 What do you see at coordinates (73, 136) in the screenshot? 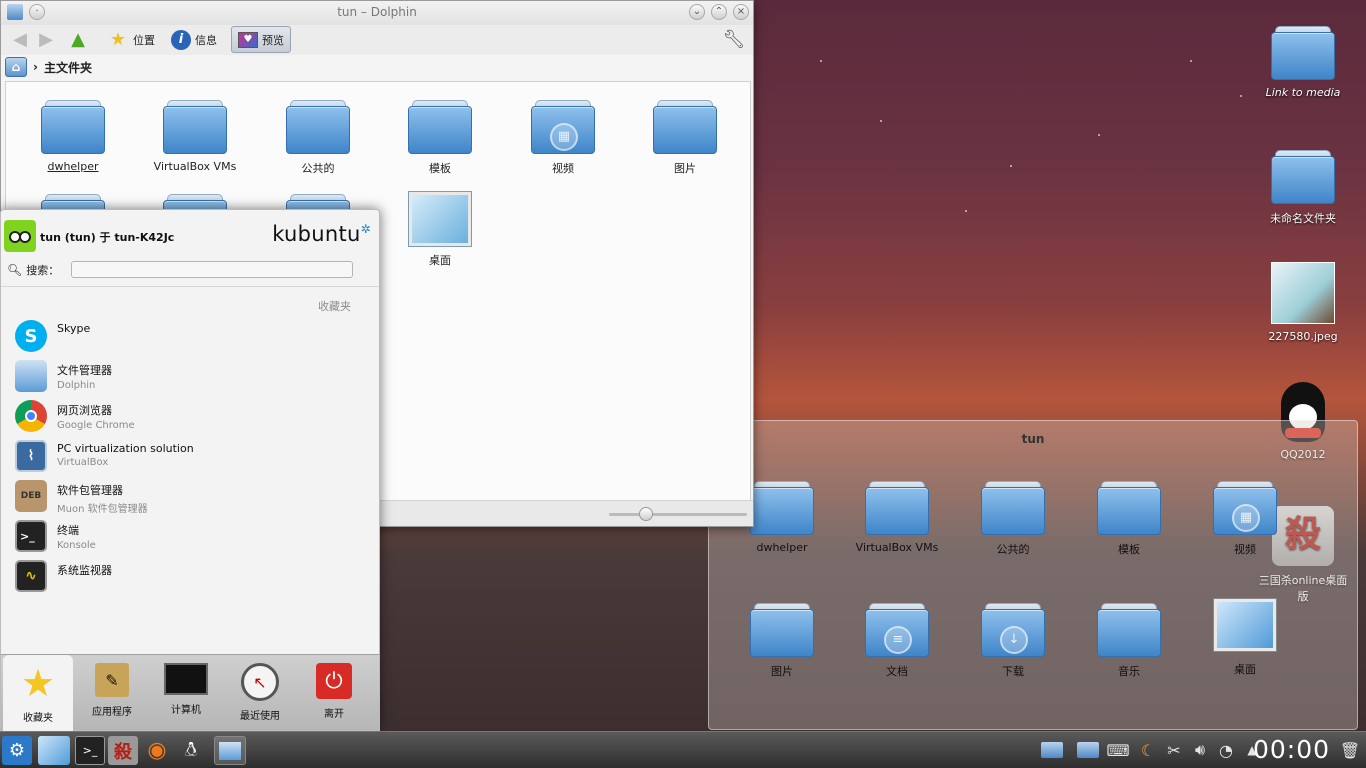
I see `folder-item: dwhelper` at bounding box center [73, 136].